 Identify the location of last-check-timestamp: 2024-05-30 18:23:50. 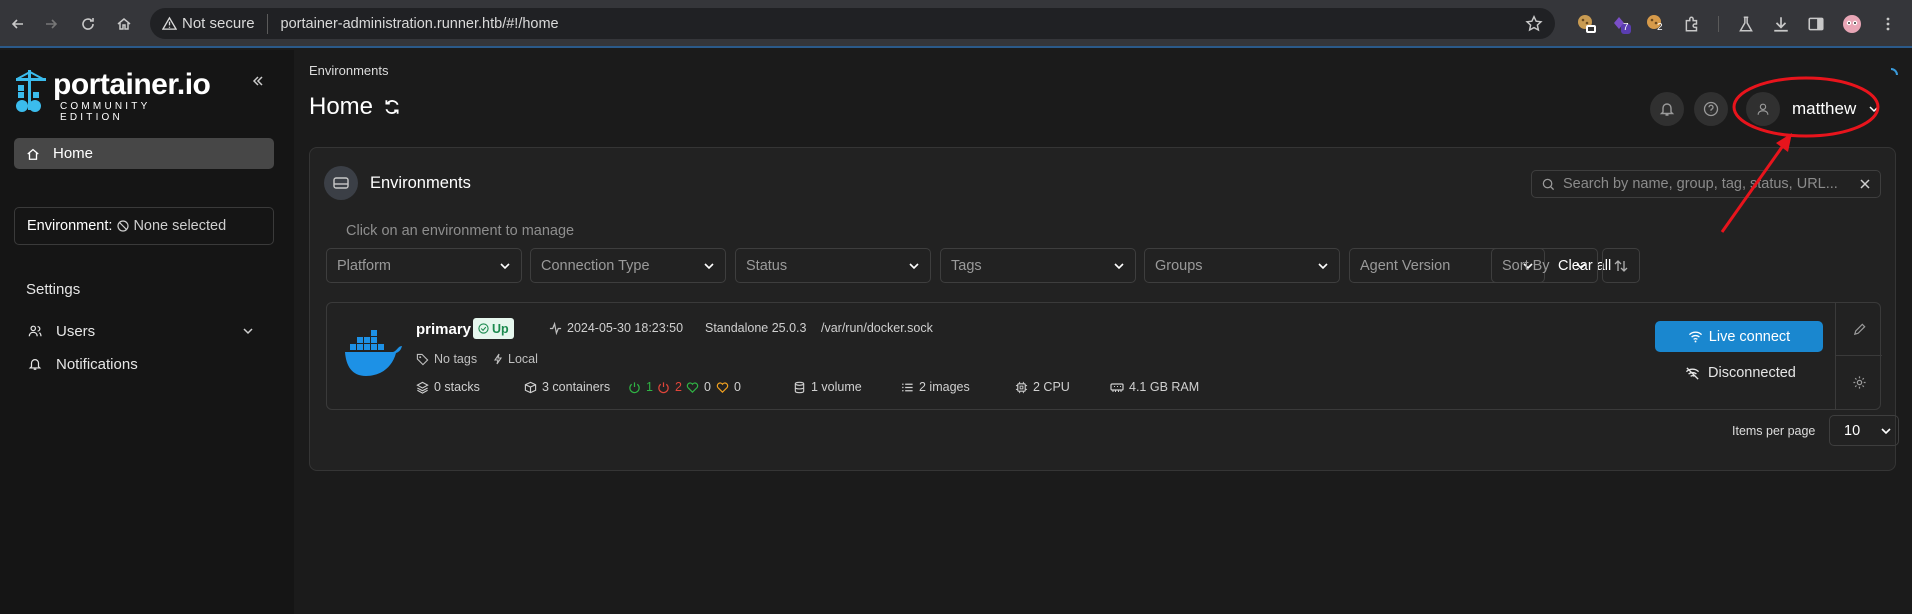
(616, 328).